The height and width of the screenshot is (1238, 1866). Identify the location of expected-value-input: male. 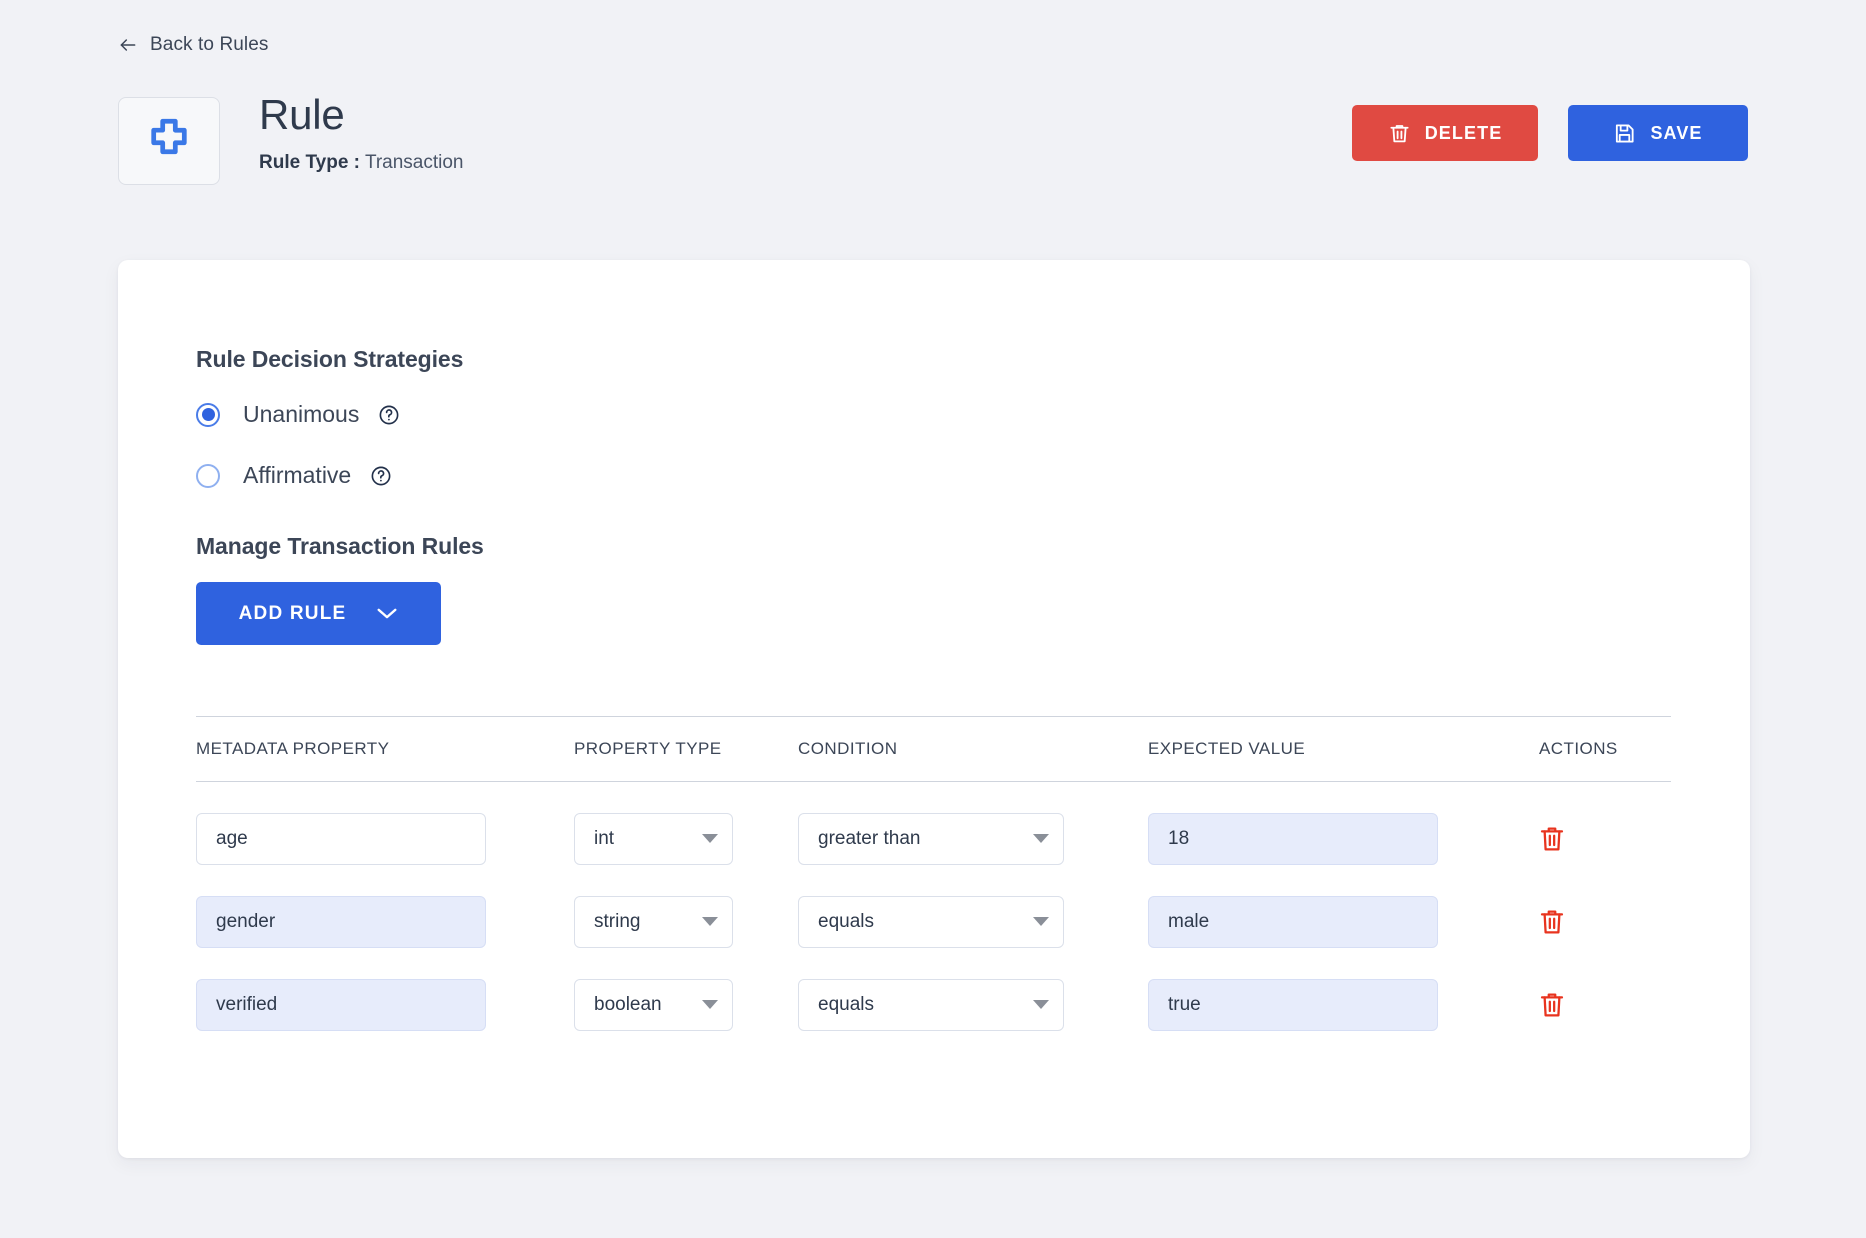
(1293, 921).